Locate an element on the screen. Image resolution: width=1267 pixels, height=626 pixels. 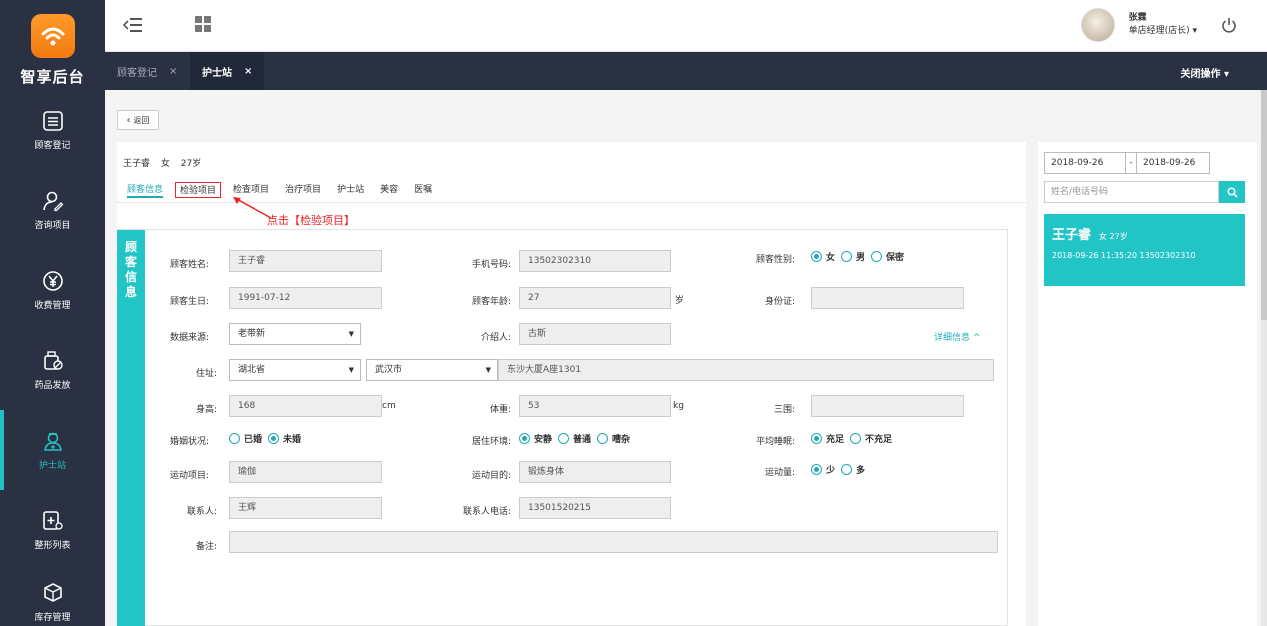
sub-tabs: 顾客信息 检验项目 检查项目 治疗项目 护士站 美容 医嘱 is located at coordinates (287, 190).